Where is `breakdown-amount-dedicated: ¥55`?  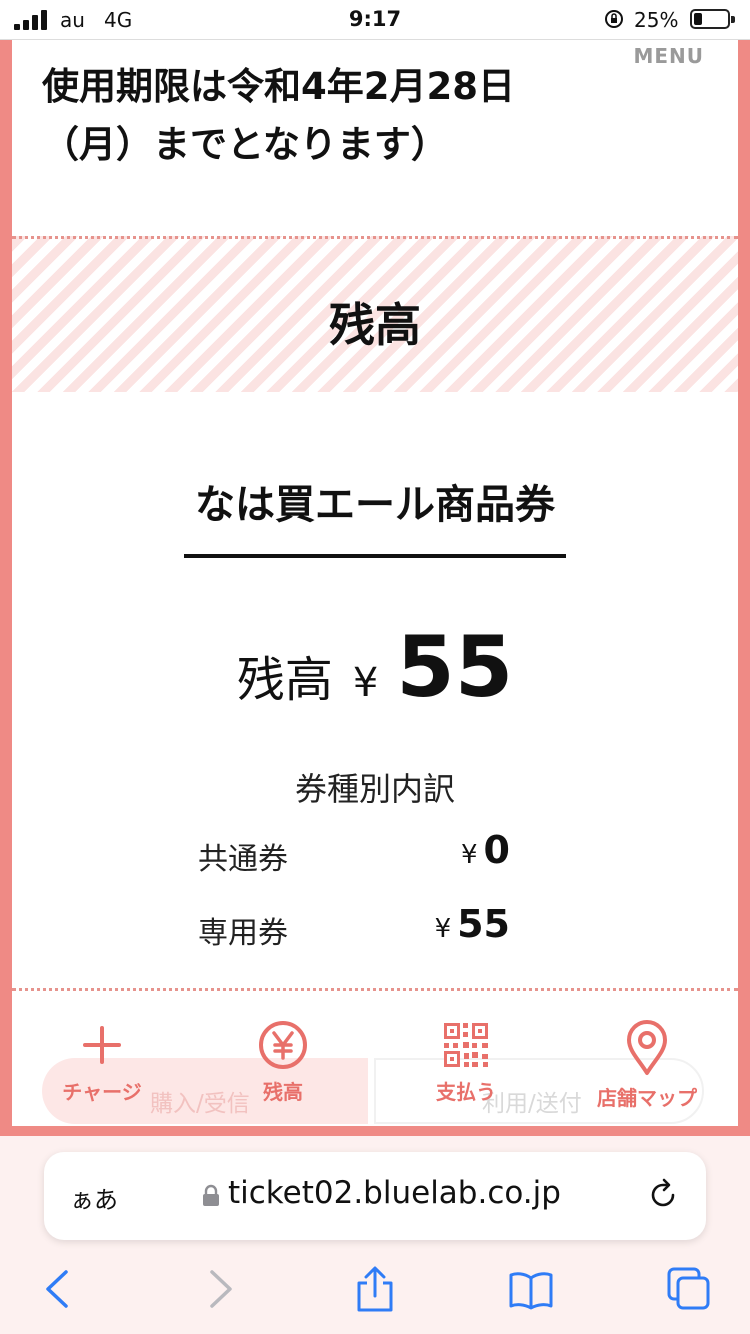
breakdown-amount-dedicated: ¥55 is located at coordinates (472, 924).